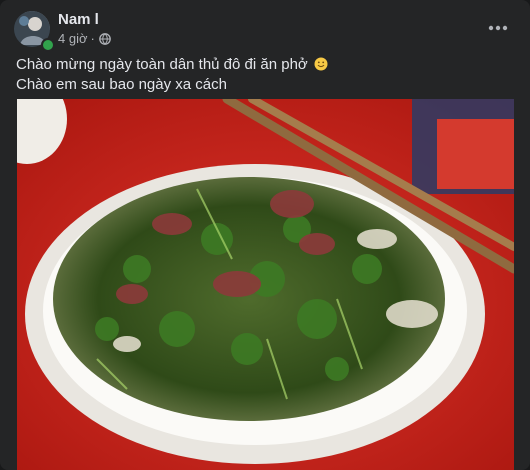  I want to click on post-meta: 4 giờ ·, so click(84, 38).